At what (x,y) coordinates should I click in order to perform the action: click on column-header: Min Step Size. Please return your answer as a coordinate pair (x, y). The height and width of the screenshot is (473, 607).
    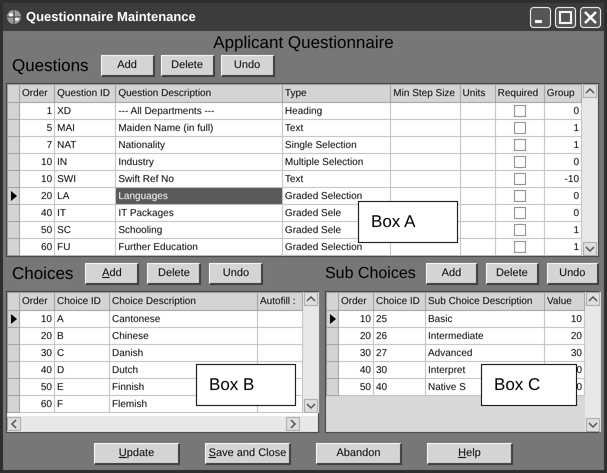
    Looking at the image, I should click on (425, 93).